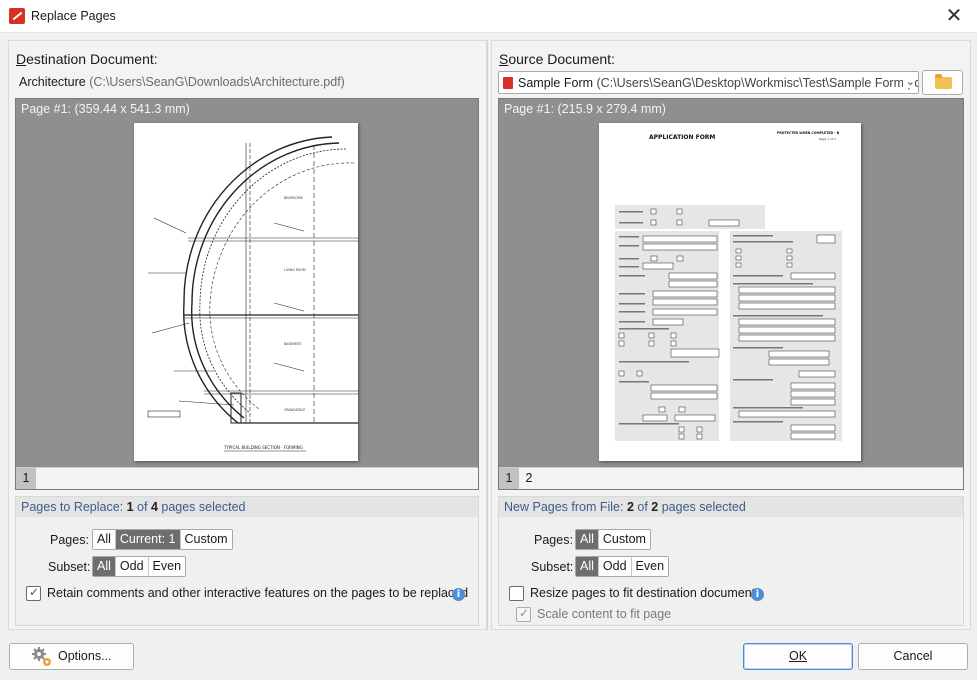  What do you see at coordinates (509, 478) in the screenshot?
I see `source-thumb-1: 1` at bounding box center [509, 478].